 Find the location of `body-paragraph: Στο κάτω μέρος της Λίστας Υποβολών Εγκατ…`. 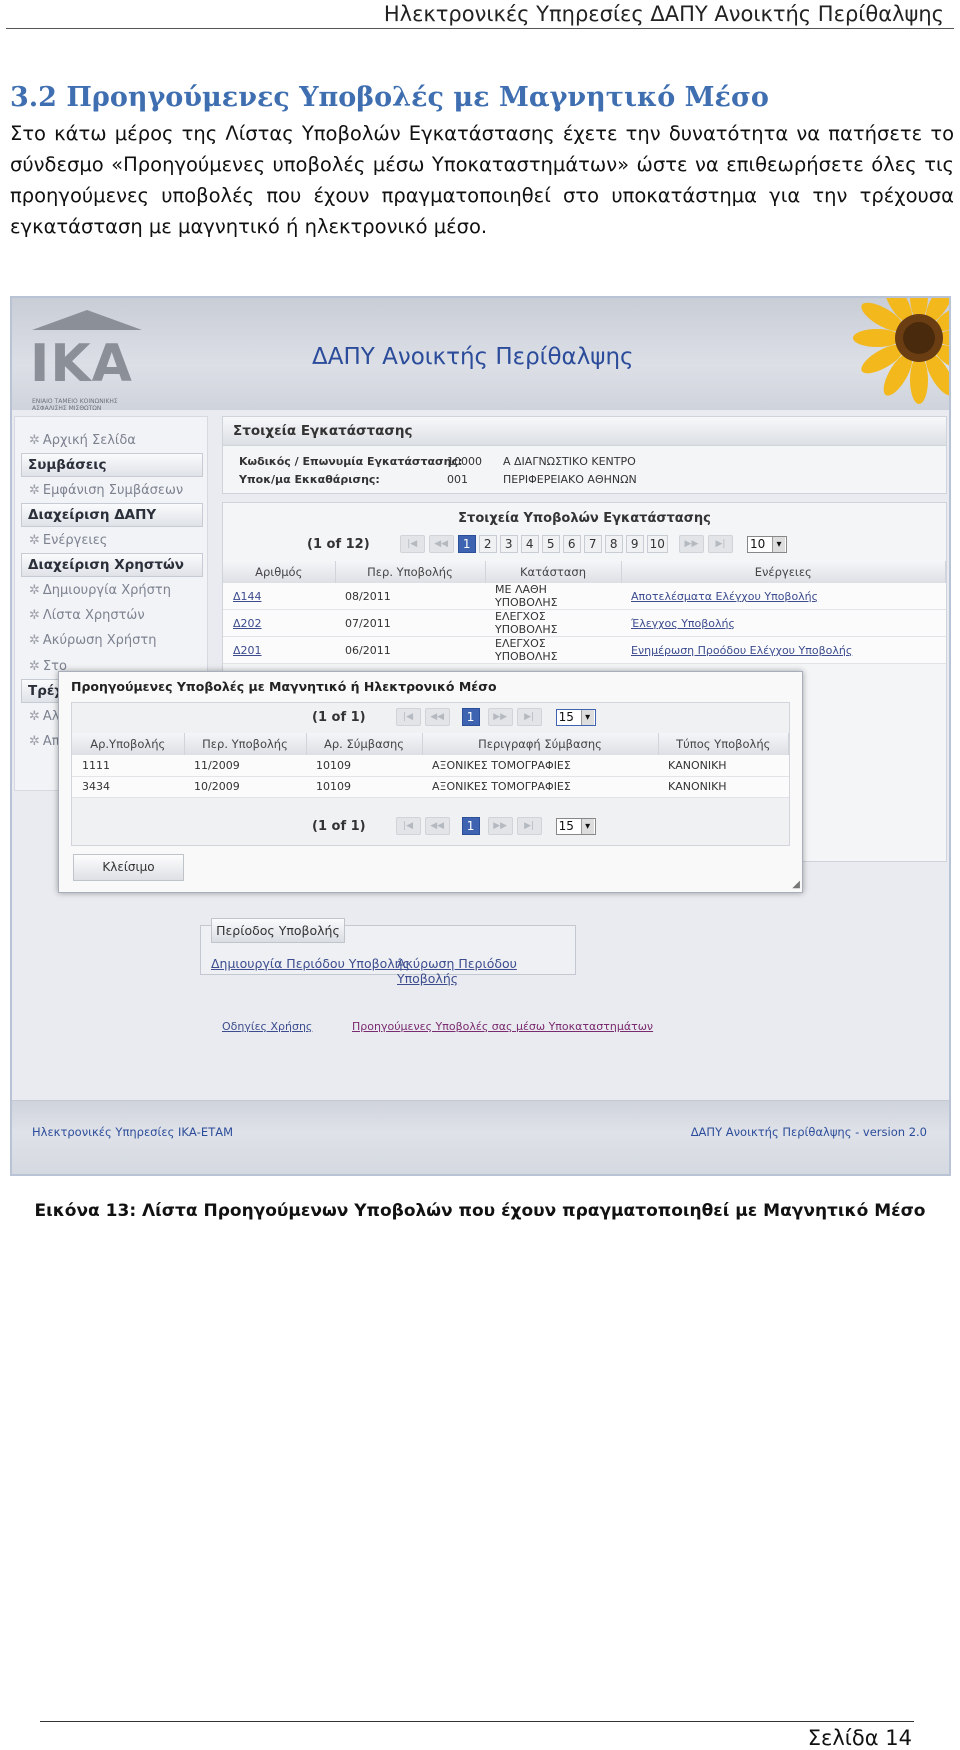

body-paragraph: Στο κάτω μέρος της Λίστας Υποβολών Εγκατ… is located at coordinates (482, 180).